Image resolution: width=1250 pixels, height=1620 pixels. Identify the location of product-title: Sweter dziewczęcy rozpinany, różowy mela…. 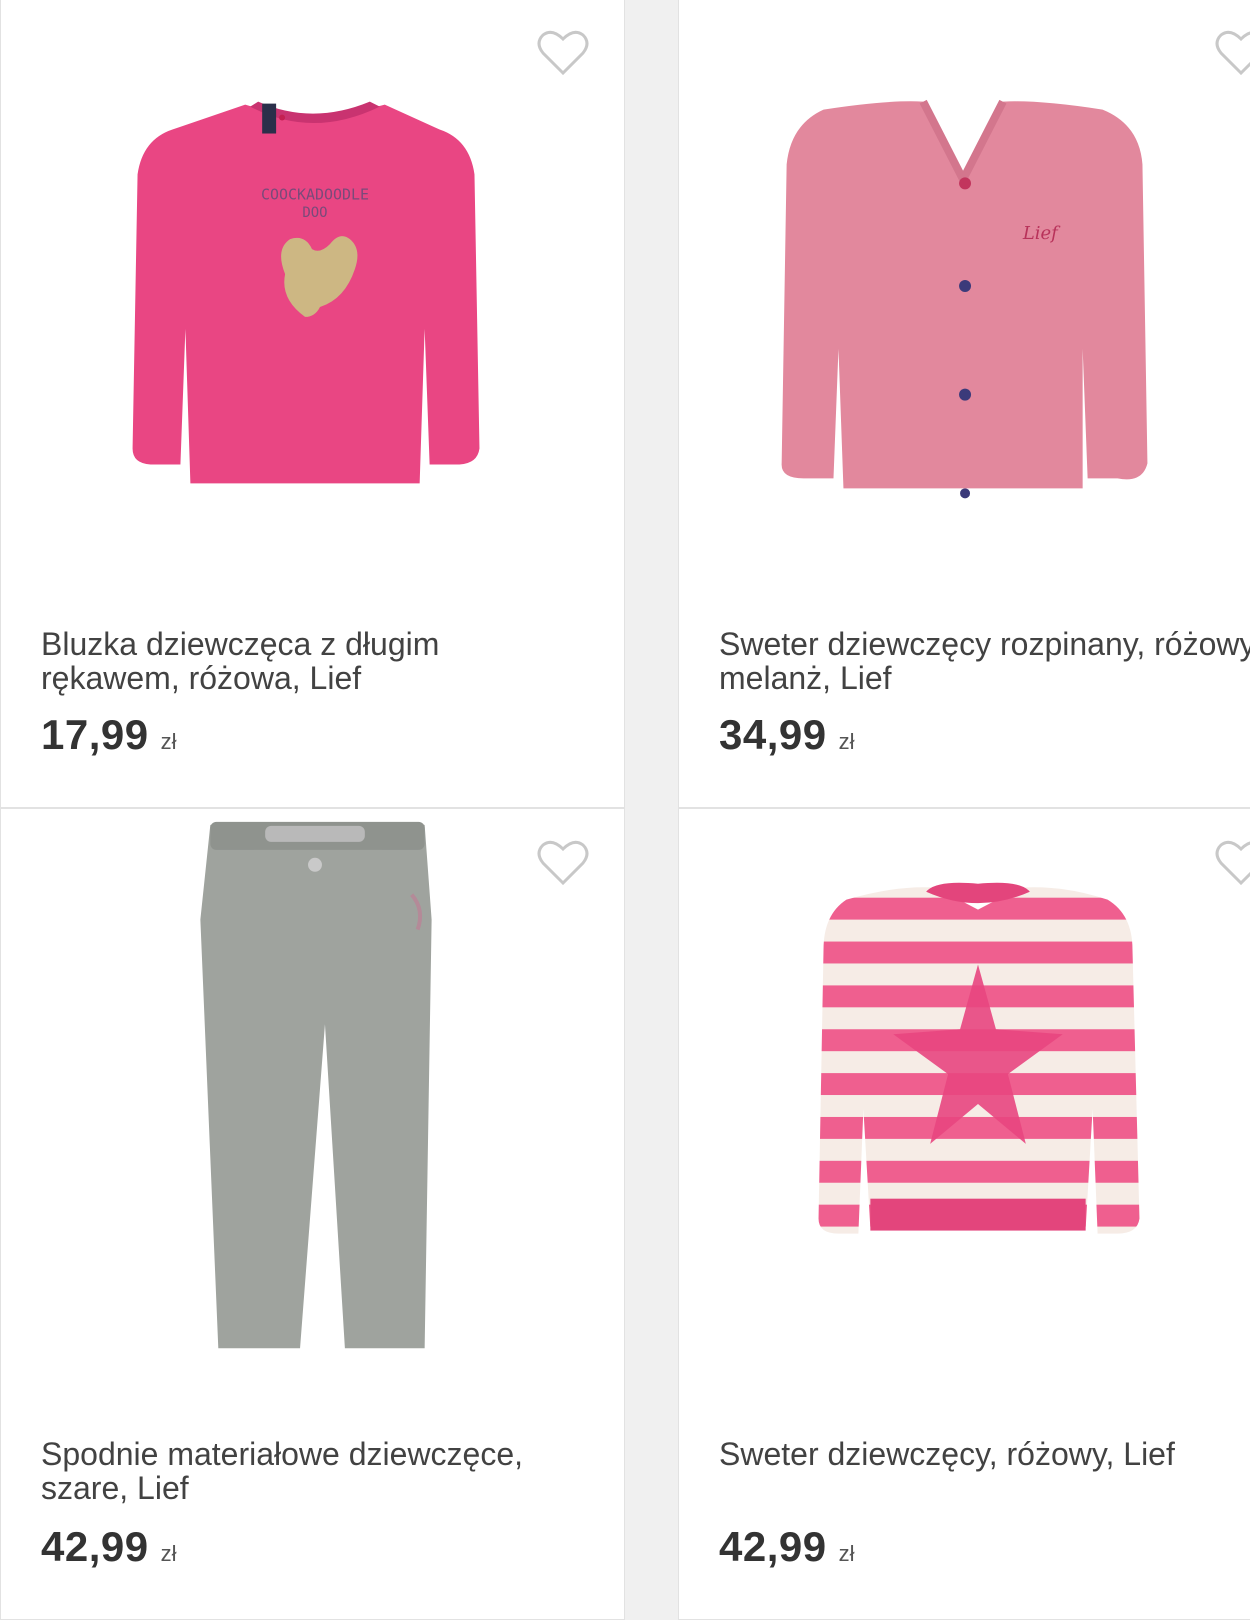
(984, 661).